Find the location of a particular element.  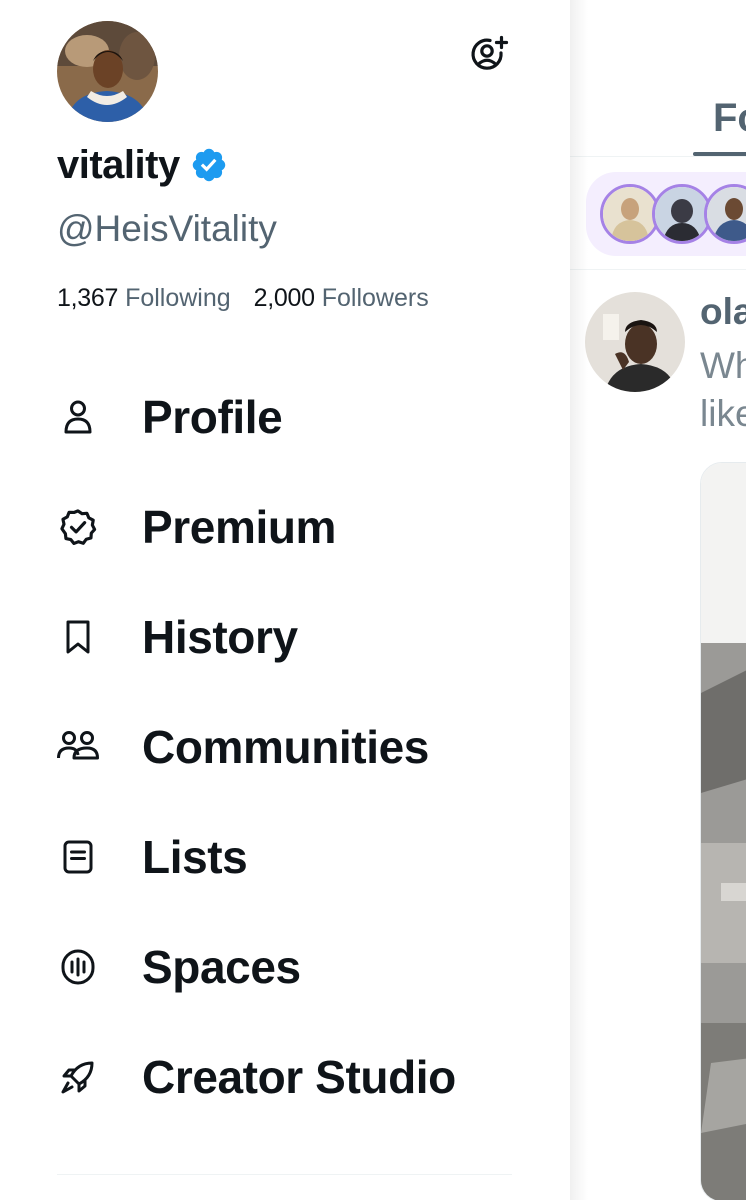

drawer-divider is located at coordinates (284, 1174).